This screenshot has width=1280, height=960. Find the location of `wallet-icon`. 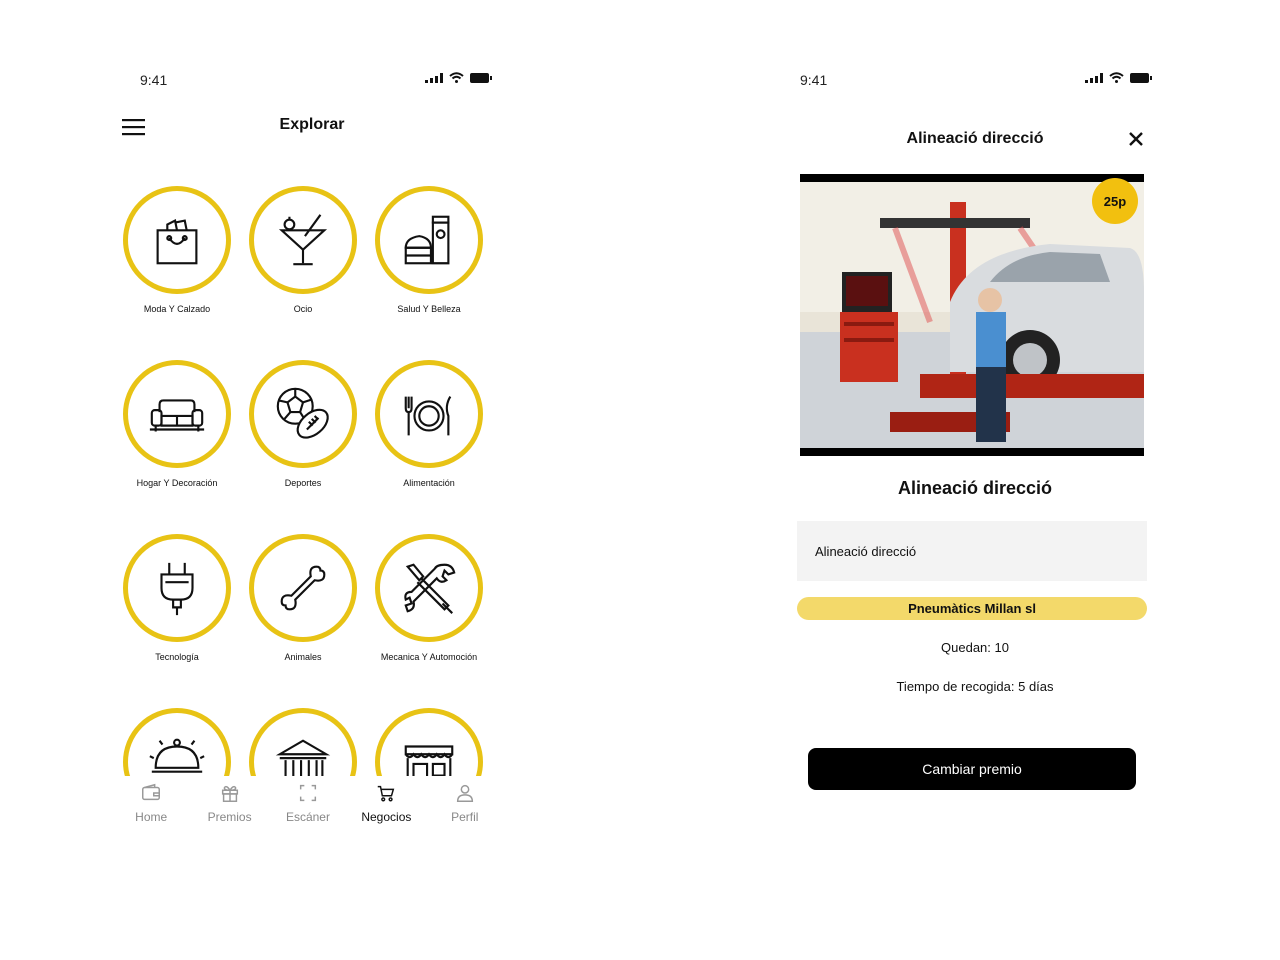

wallet-icon is located at coordinates (151, 792).